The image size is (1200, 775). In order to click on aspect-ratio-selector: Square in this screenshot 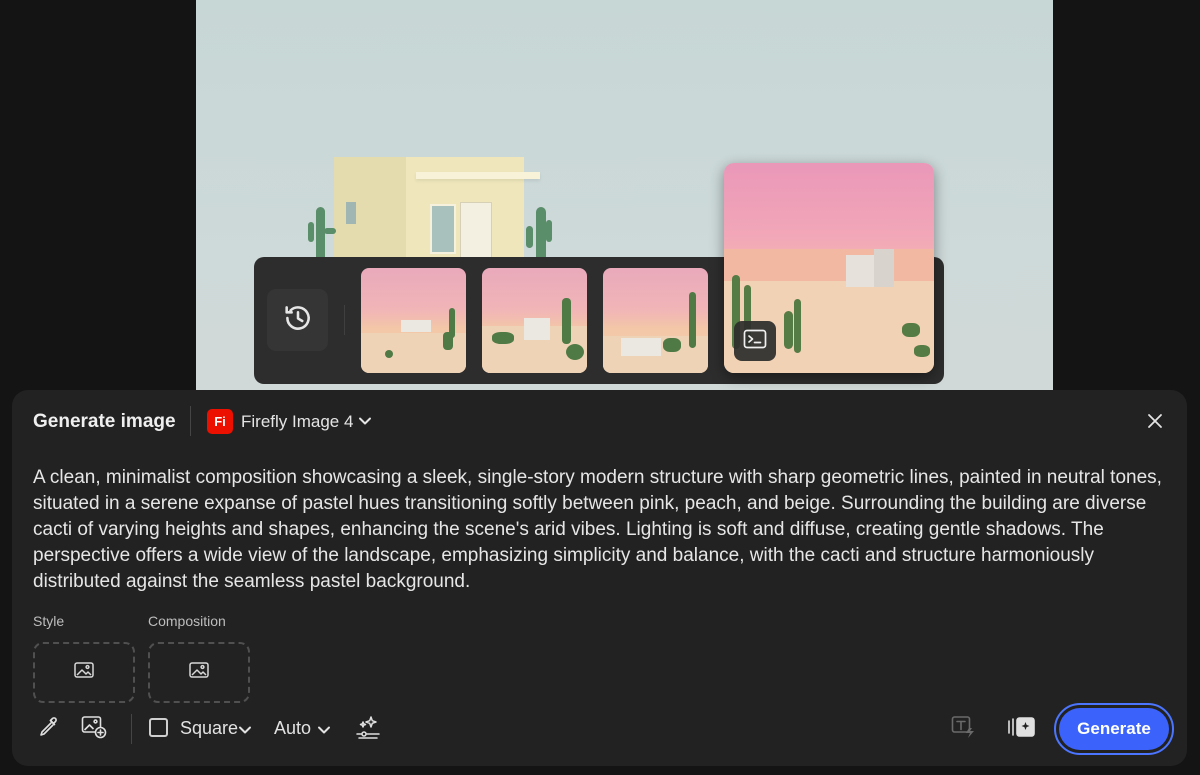, I will do `click(209, 728)`.